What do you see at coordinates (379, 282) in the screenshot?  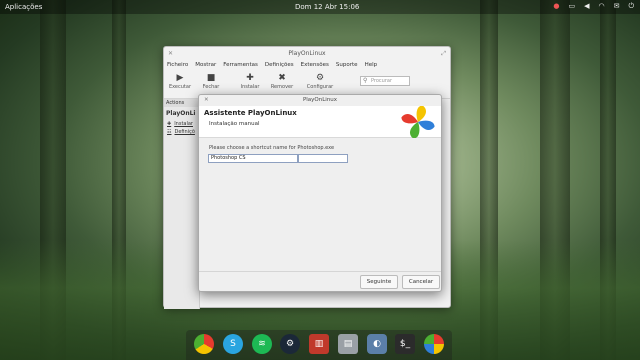 I see `next-button: Seguinte` at bounding box center [379, 282].